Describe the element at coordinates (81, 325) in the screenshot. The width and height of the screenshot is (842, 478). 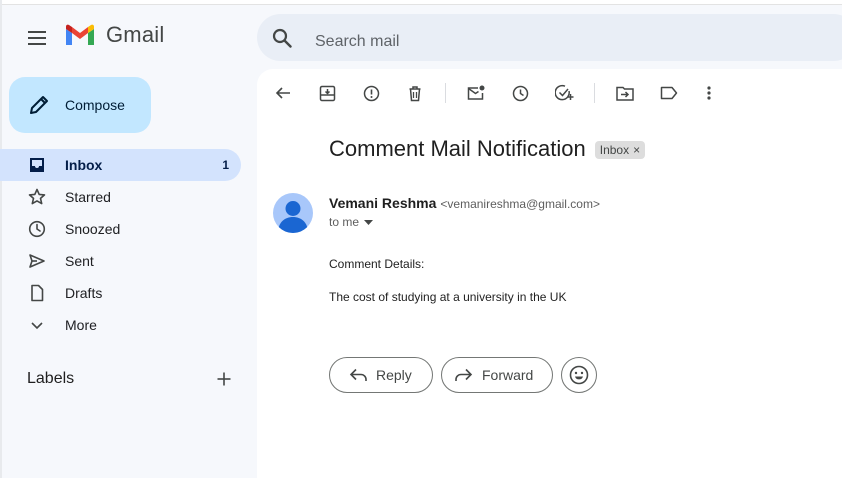
I see `sidebar-item-label: More` at that location.